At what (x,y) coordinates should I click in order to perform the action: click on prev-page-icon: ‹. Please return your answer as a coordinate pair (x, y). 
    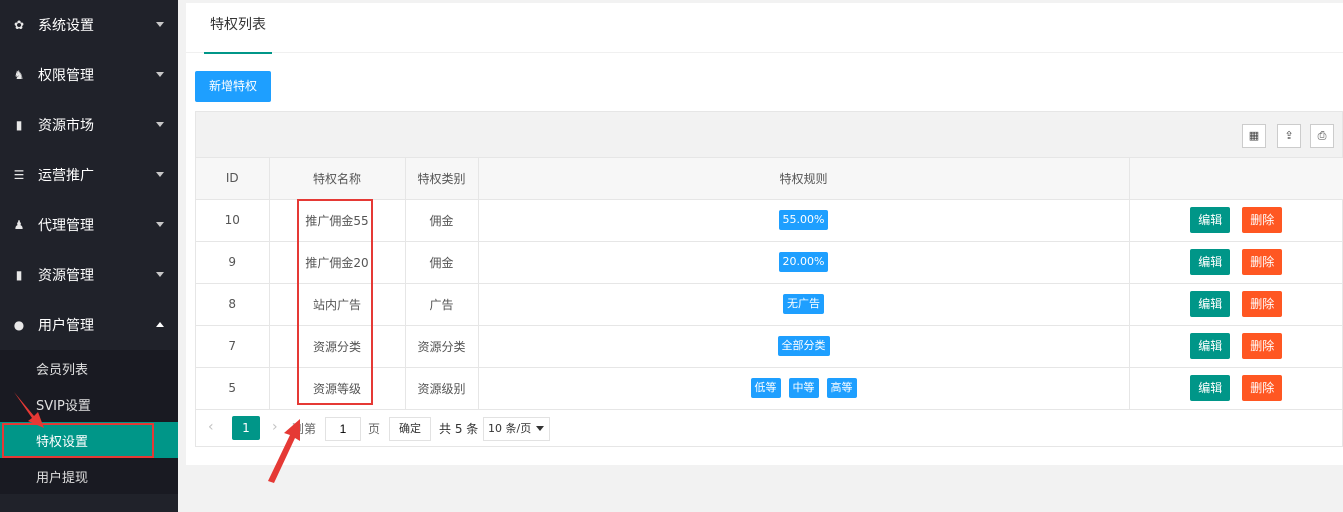
    Looking at the image, I should click on (211, 427).